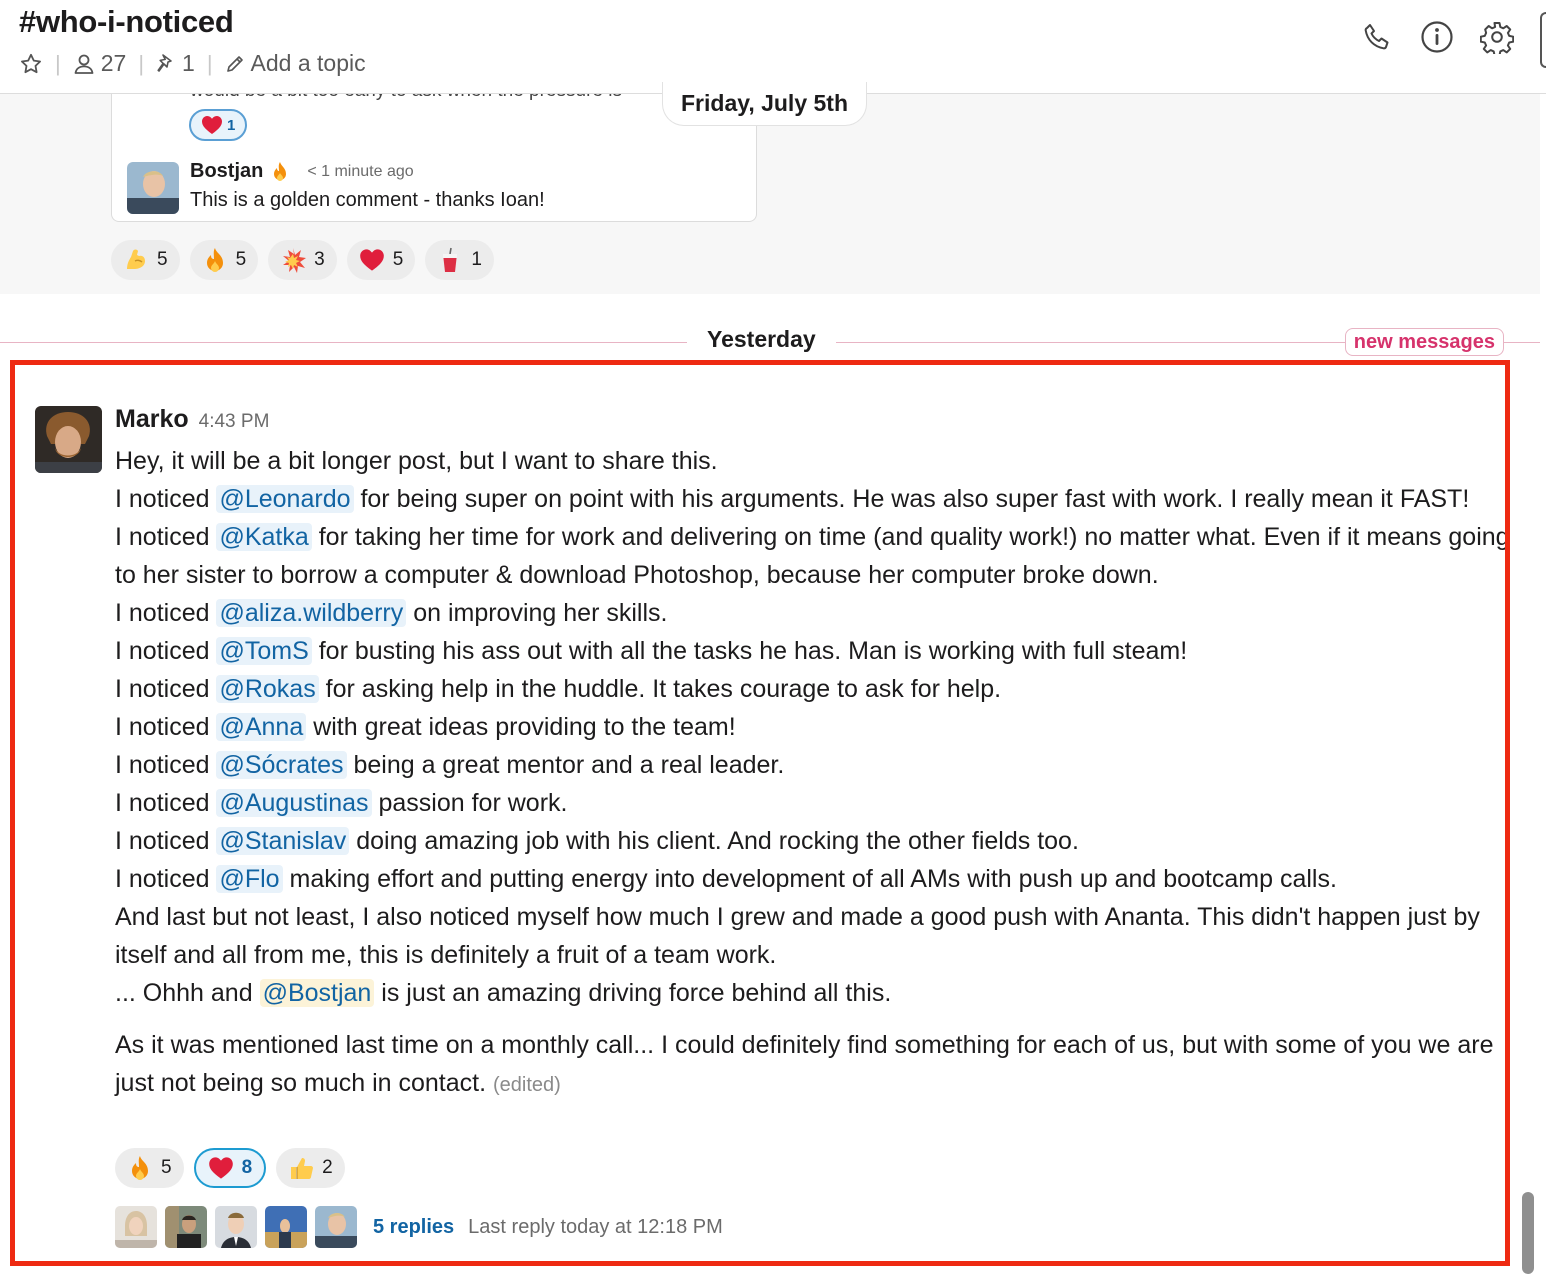  I want to click on reaction-beverage: 1, so click(459, 260).